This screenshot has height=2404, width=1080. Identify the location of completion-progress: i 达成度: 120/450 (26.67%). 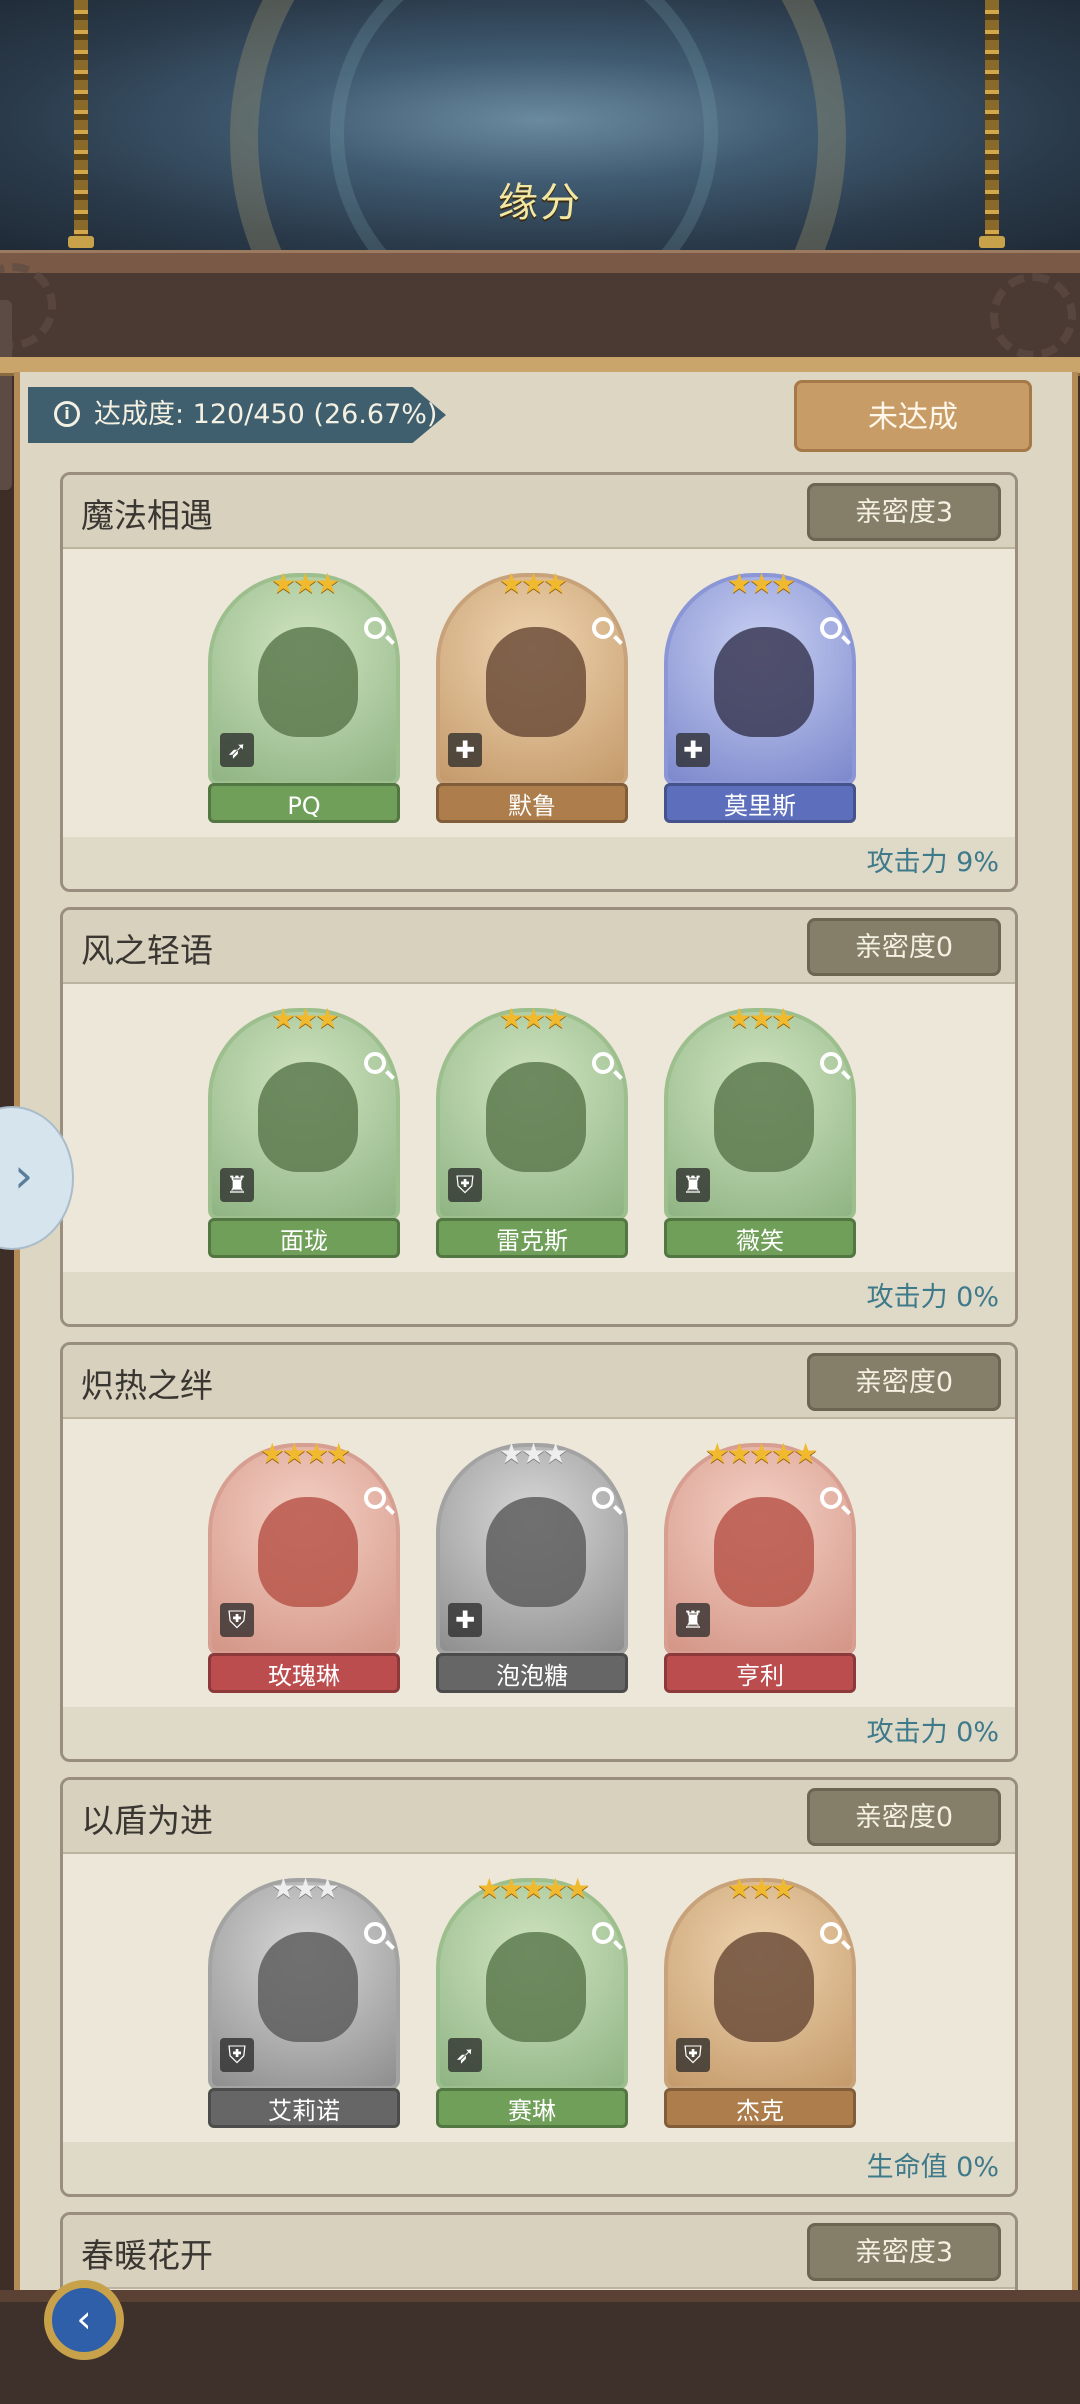
(237, 415).